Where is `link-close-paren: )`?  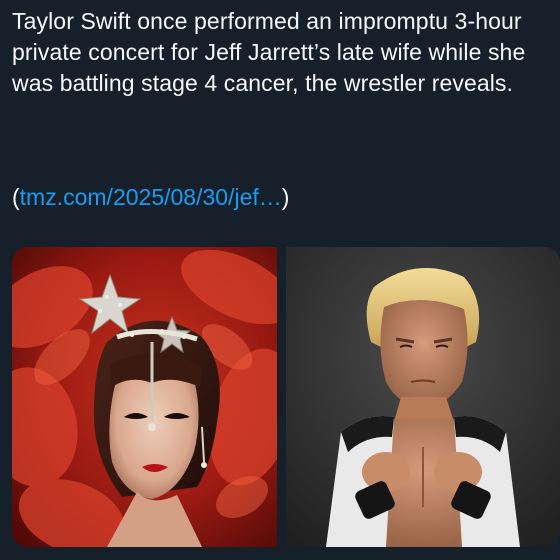
link-close-paren: ) is located at coordinates (285, 197).